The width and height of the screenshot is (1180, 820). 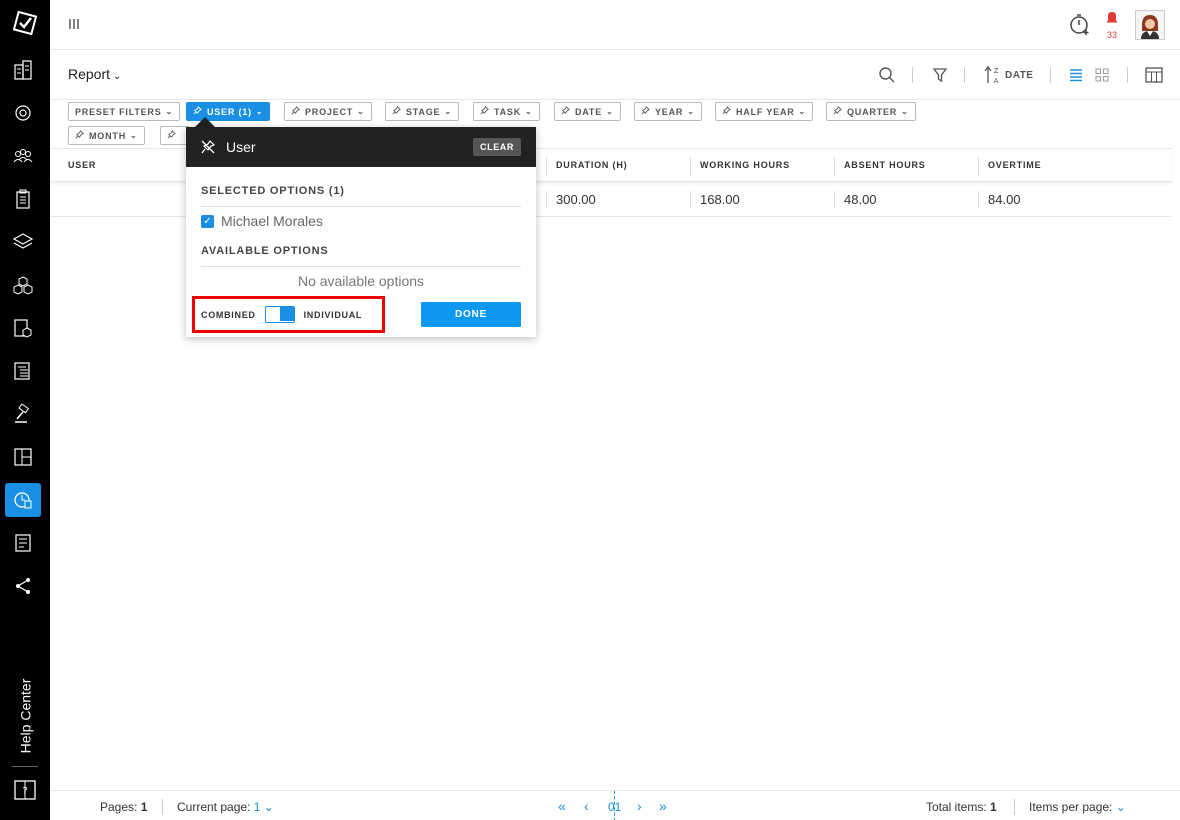 I want to click on layers-icon, so click(x=23, y=242).